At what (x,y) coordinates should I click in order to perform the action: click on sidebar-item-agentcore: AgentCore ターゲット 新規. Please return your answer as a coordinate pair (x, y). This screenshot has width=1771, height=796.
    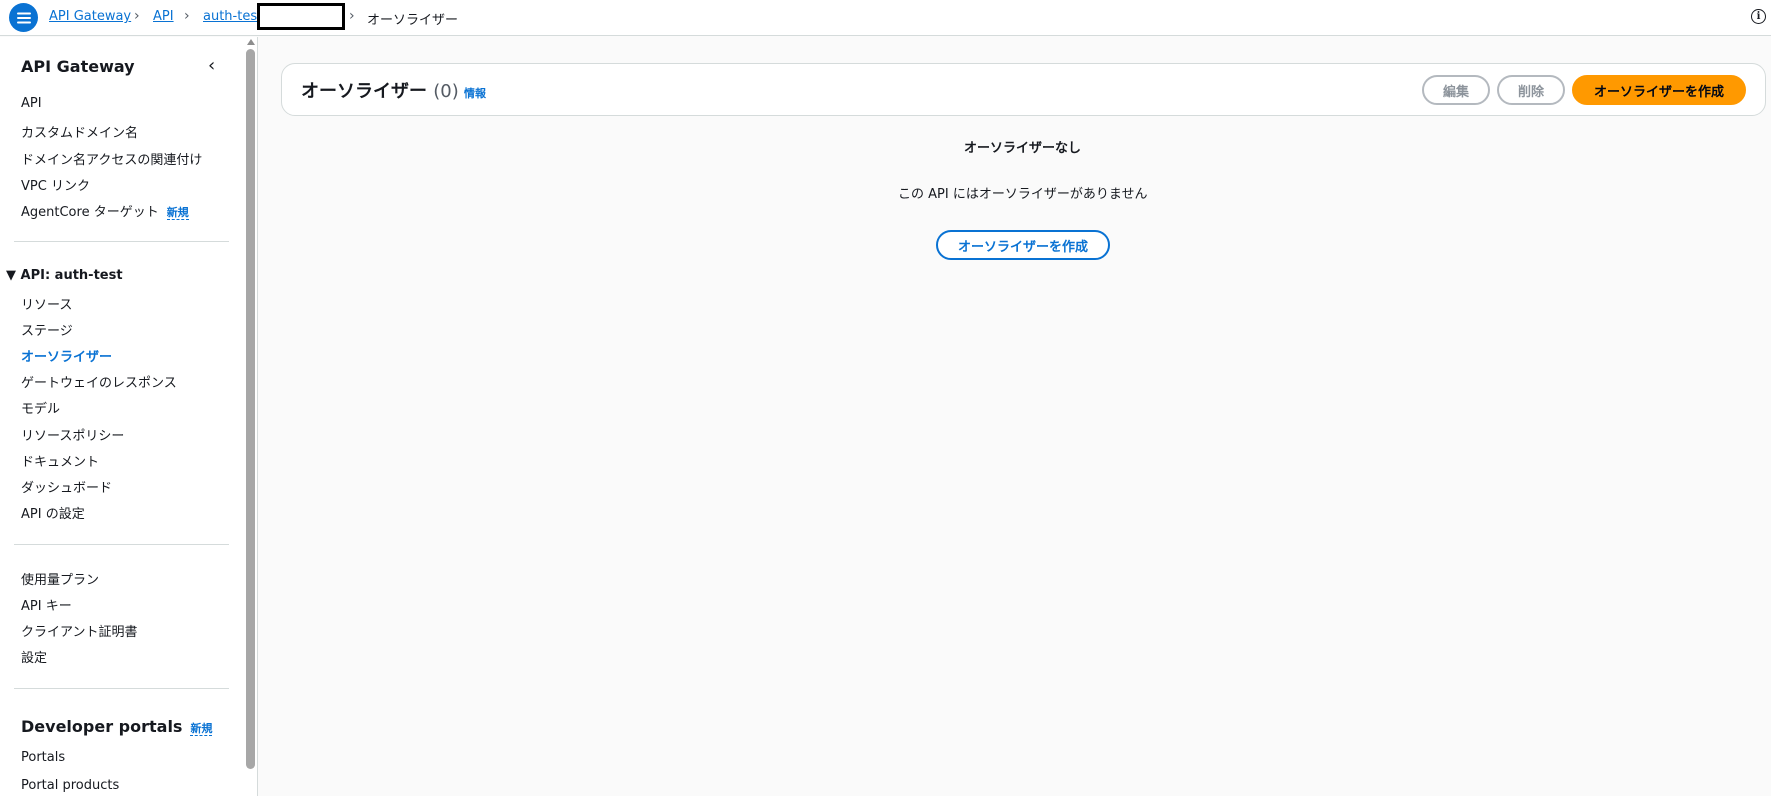
    Looking at the image, I should click on (105, 210).